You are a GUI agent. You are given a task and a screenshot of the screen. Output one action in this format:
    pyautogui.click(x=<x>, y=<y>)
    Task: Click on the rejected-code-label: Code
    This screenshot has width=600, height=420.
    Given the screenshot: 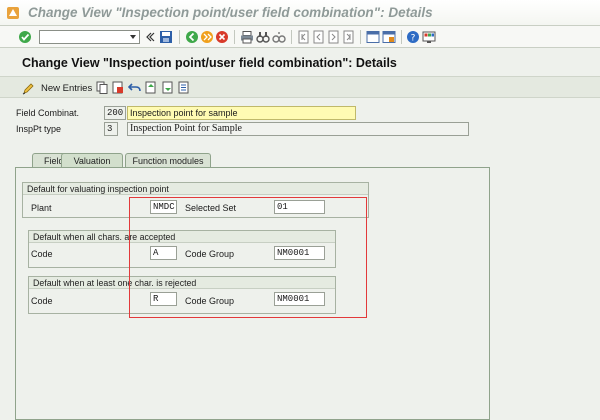 What is the action you would take?
    pyautogui.click(x=42, y=301)
    